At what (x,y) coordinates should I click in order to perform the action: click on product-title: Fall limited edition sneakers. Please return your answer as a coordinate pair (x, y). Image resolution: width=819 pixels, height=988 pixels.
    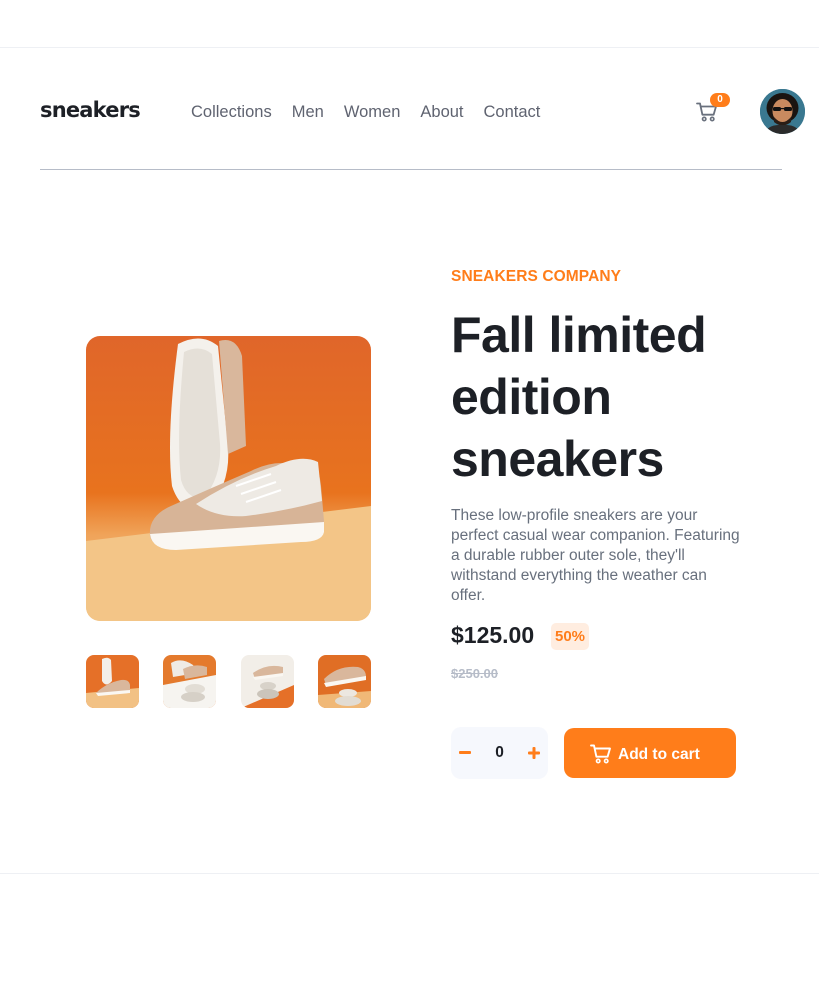
    Looking at the image, I should click on (579, 397).